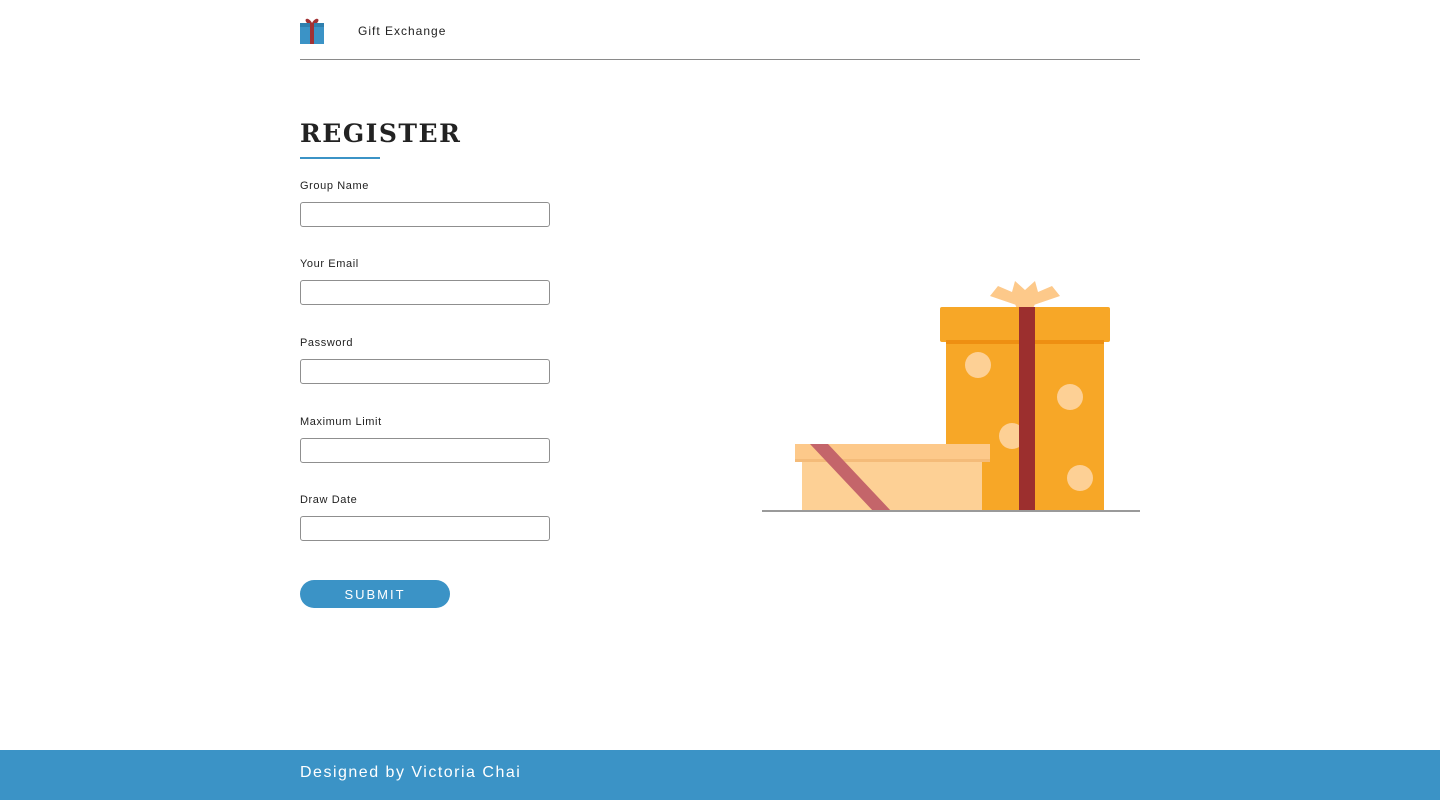 This screenshot has height=800, width=1440. I want to click on maximum-limit-input, so click(425, 450).